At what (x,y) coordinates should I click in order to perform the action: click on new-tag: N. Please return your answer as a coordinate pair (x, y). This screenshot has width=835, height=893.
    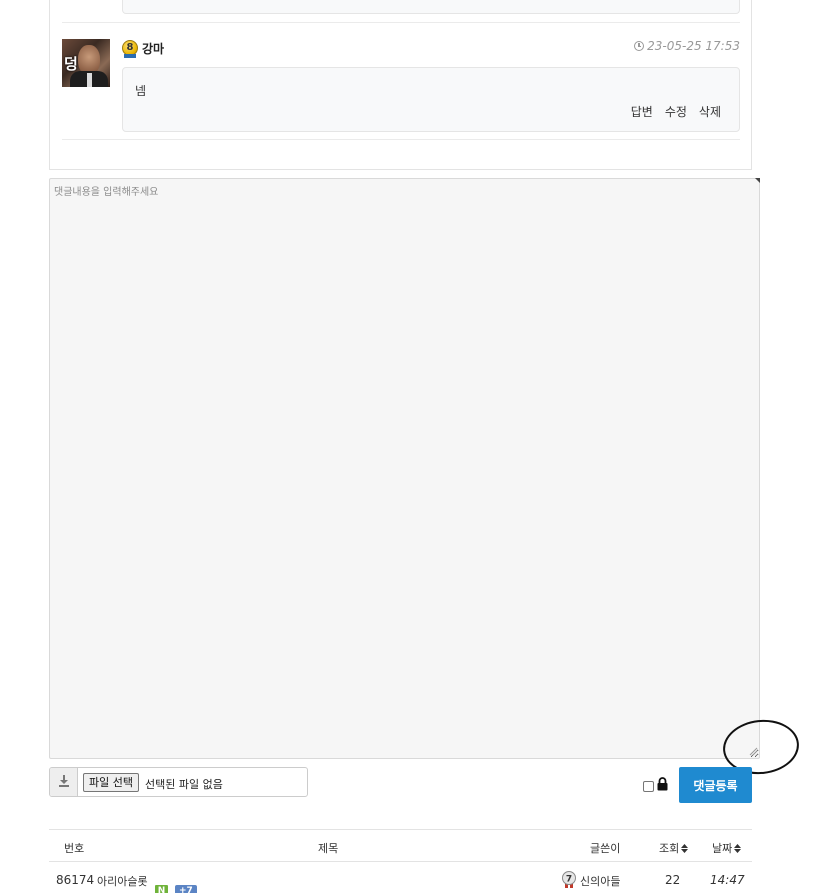
    Looking at the image, I should click on (161, 889).